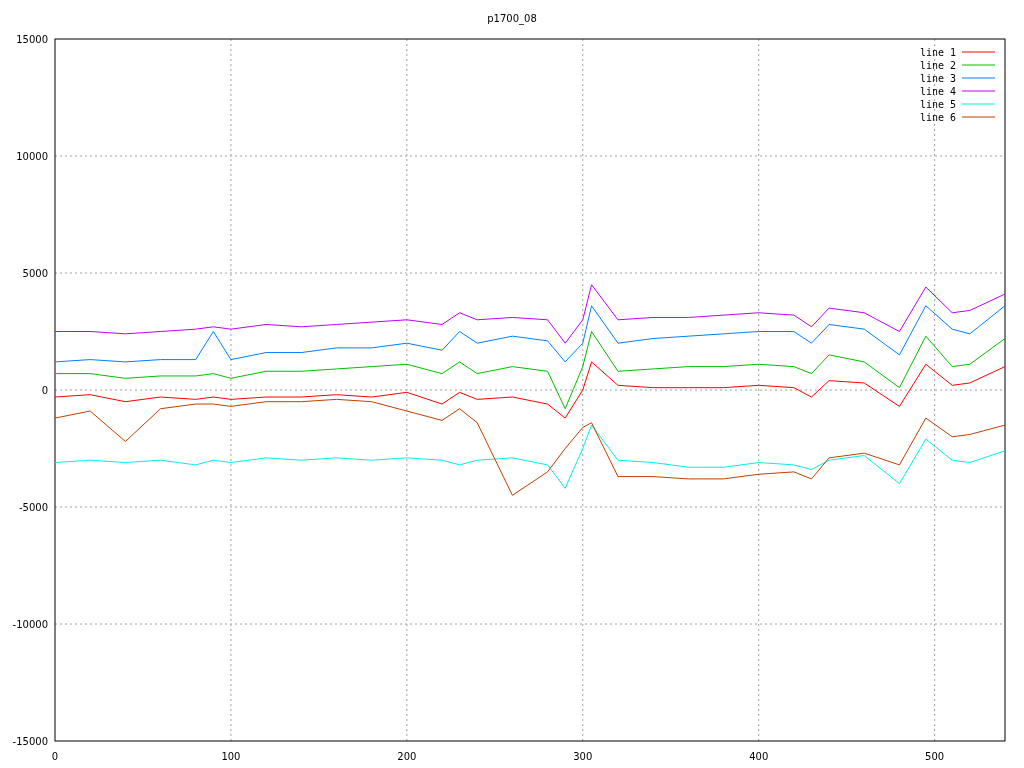  I want to click on y-tick-label: 5000, so click(35, 273).